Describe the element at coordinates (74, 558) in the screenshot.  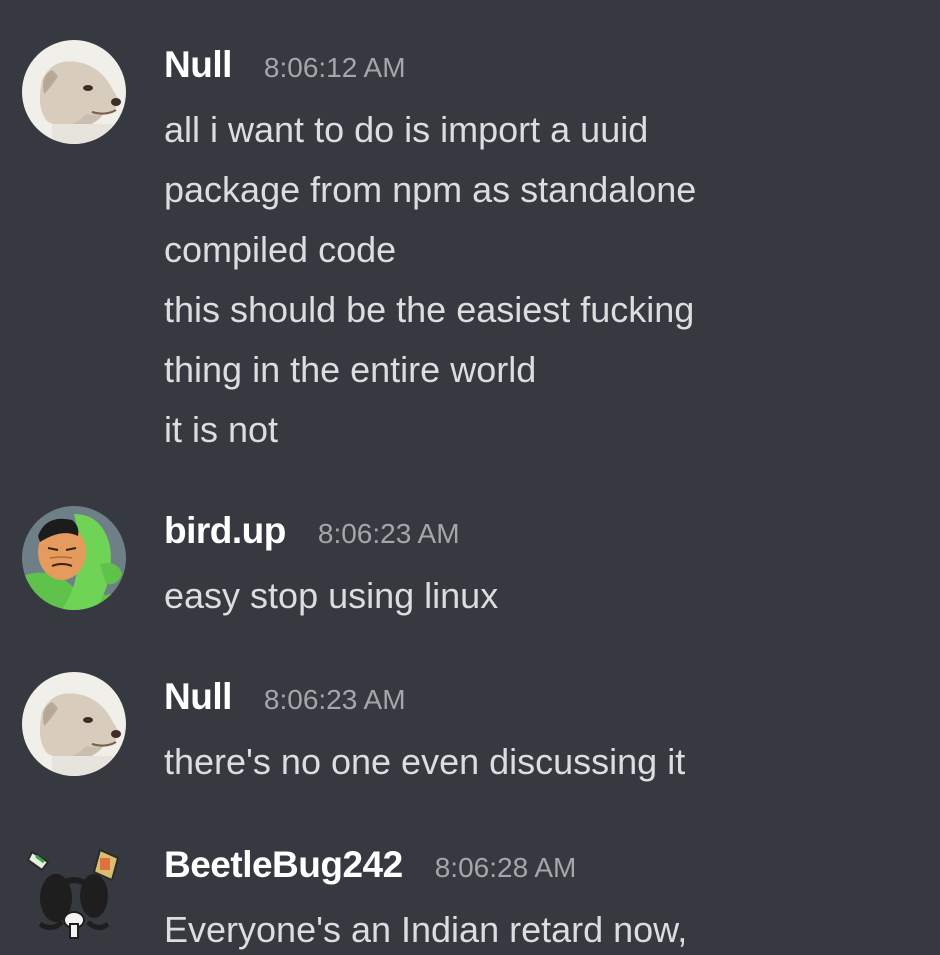
I see `hooded-face-avatar-icon` at that location.